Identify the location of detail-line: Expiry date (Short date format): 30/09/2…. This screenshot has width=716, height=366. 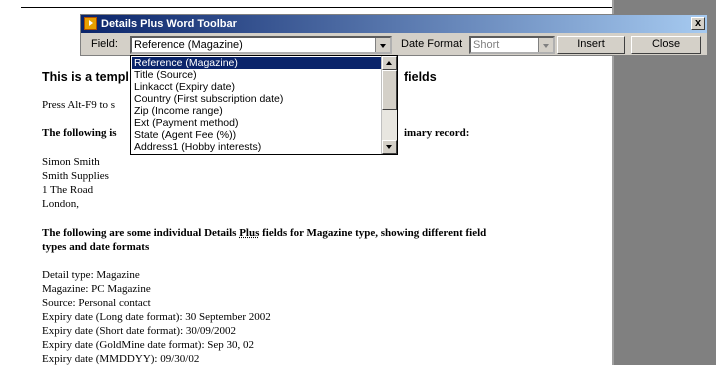
(139, 331).